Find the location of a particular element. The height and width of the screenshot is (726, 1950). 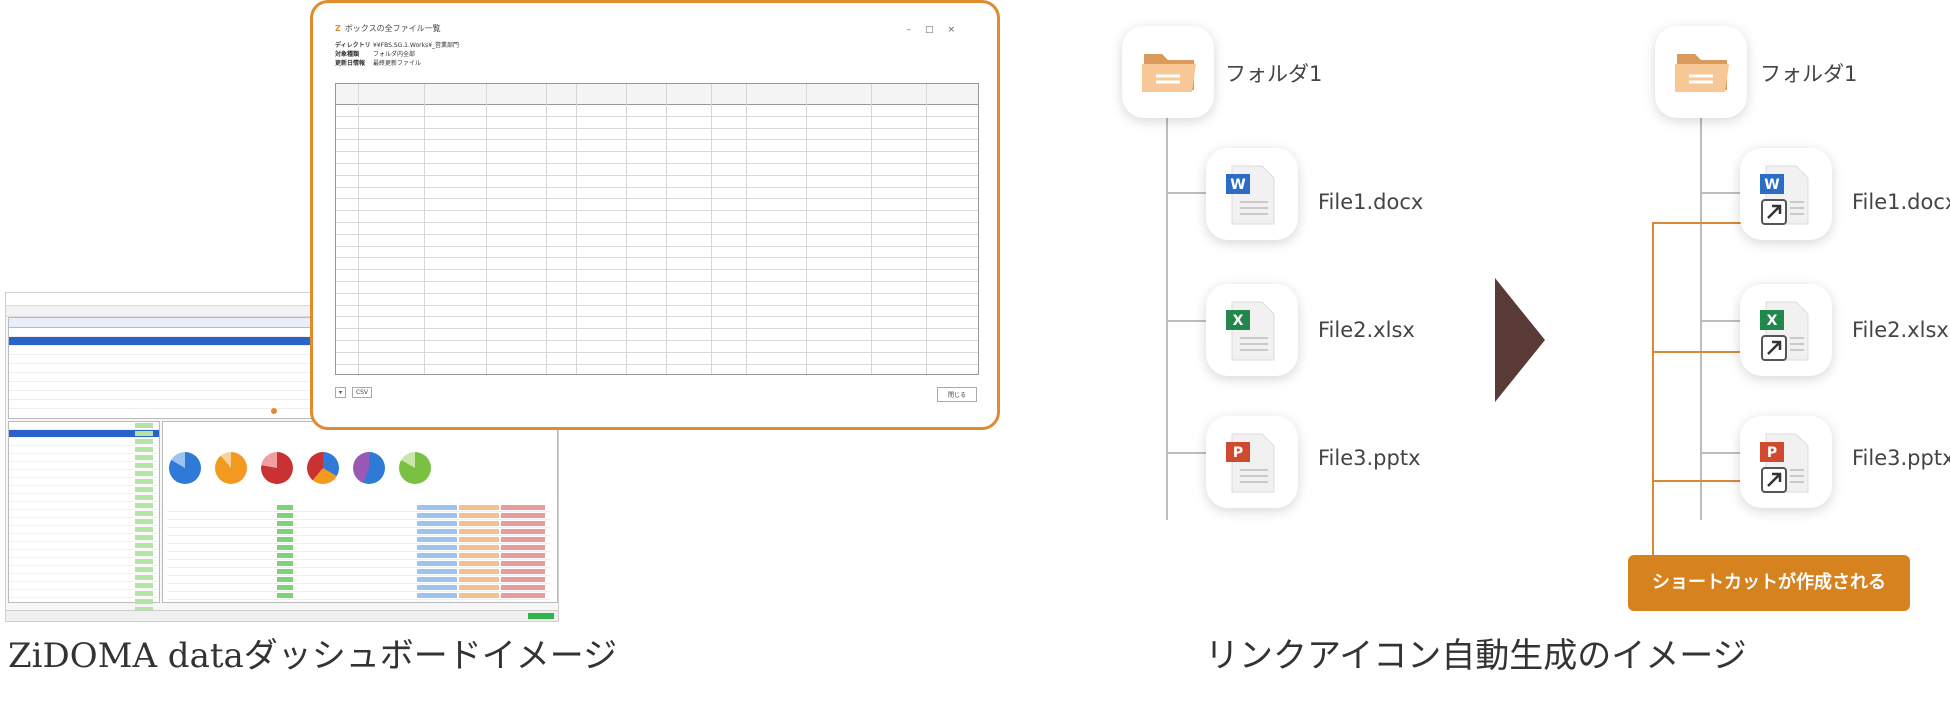

encoding-select: ▾ is located at coordinates (341, 392).